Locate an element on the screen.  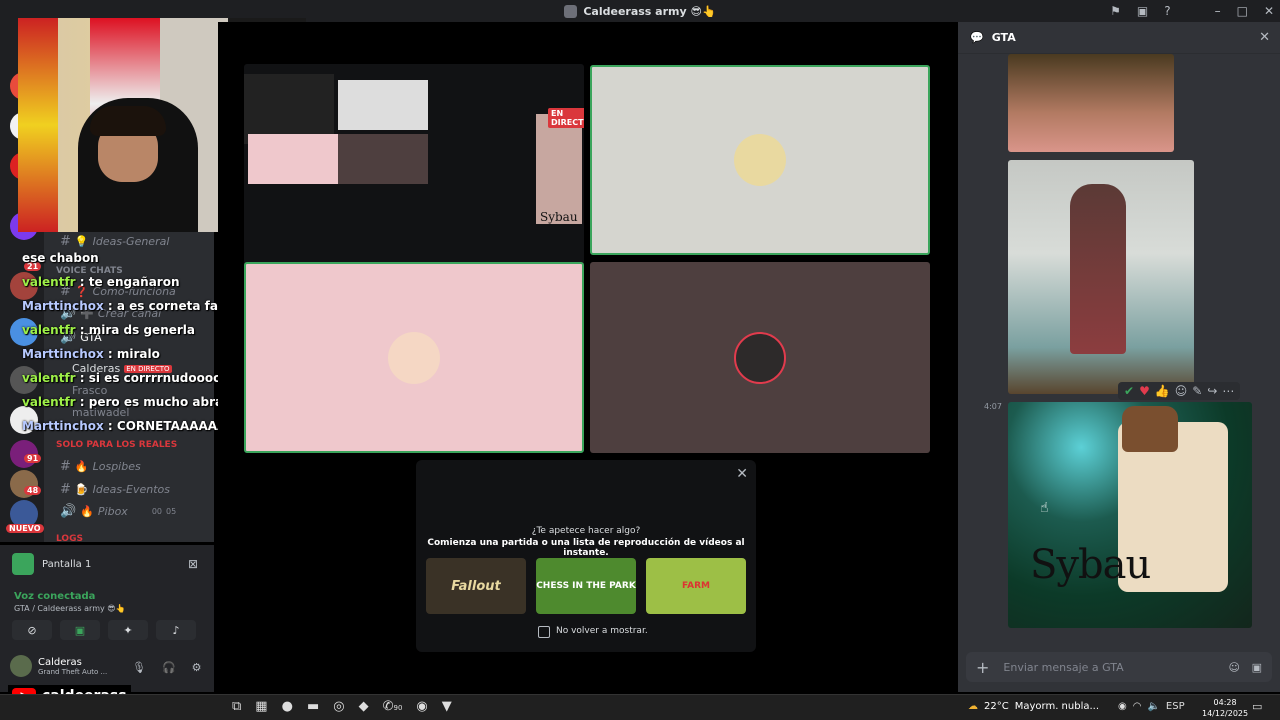
gear-icon: ⚙ is located at coordinates (197, 667).